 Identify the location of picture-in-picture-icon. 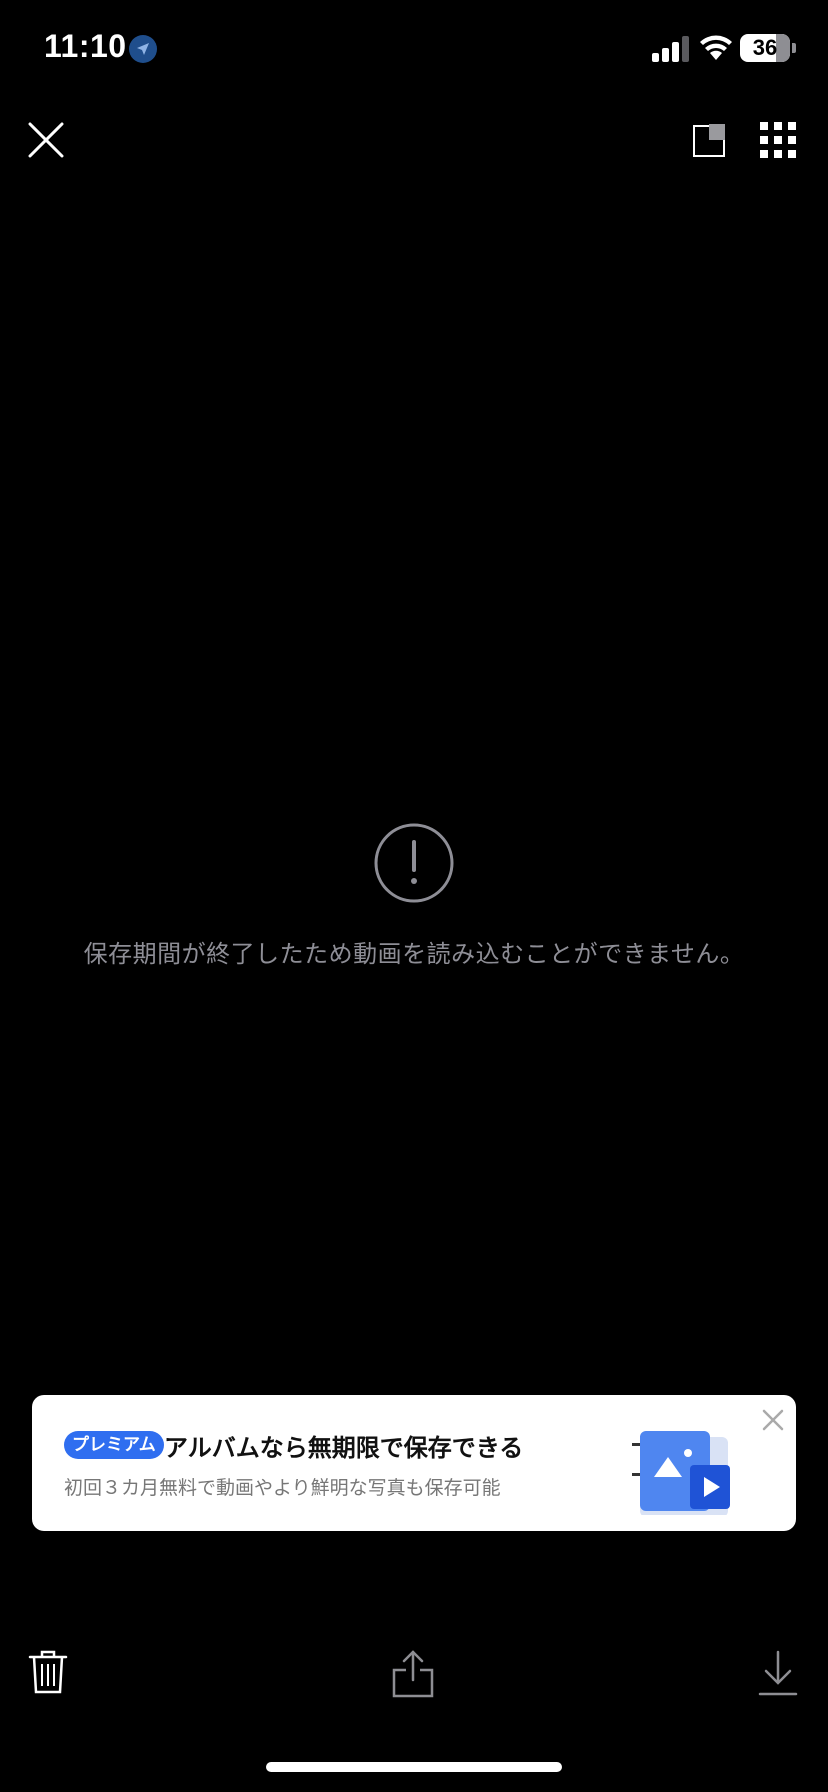
(710, 140).